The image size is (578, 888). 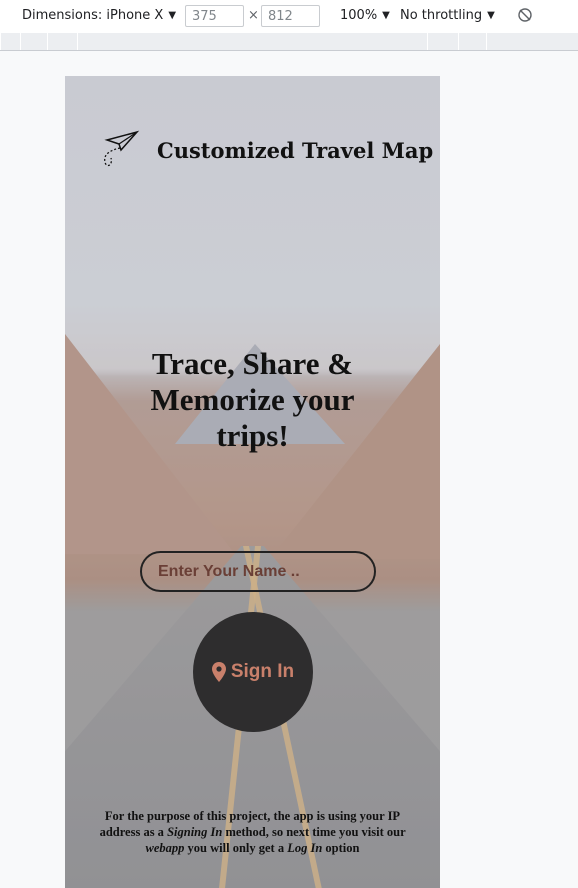 What do you see at coordinates (218, 672) in the screenshot?
I see `location-pin-icon` at bounding box center [218, 672].